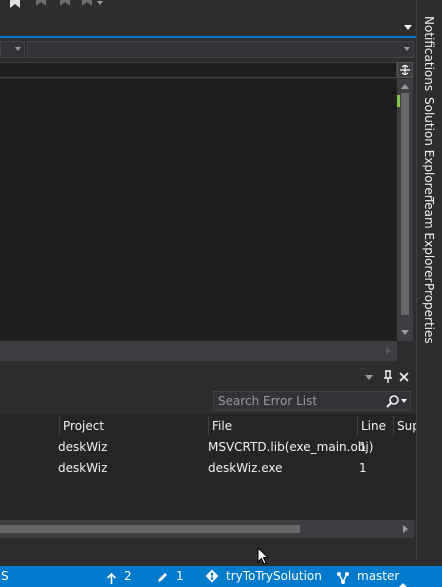  What do you see at coordinates (104, 4) in the screenshot?
I see `toolbar-overflow-icon` at bounding box center [104, 4].